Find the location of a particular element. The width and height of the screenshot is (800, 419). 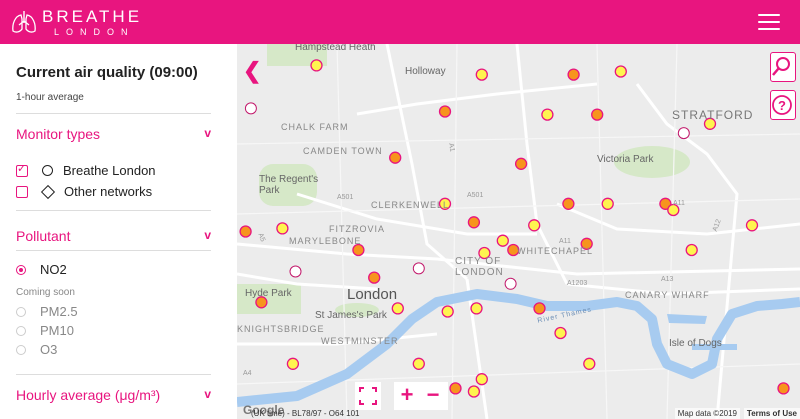

map-label: MARYLEBONE is located at coordinates (325, 241).